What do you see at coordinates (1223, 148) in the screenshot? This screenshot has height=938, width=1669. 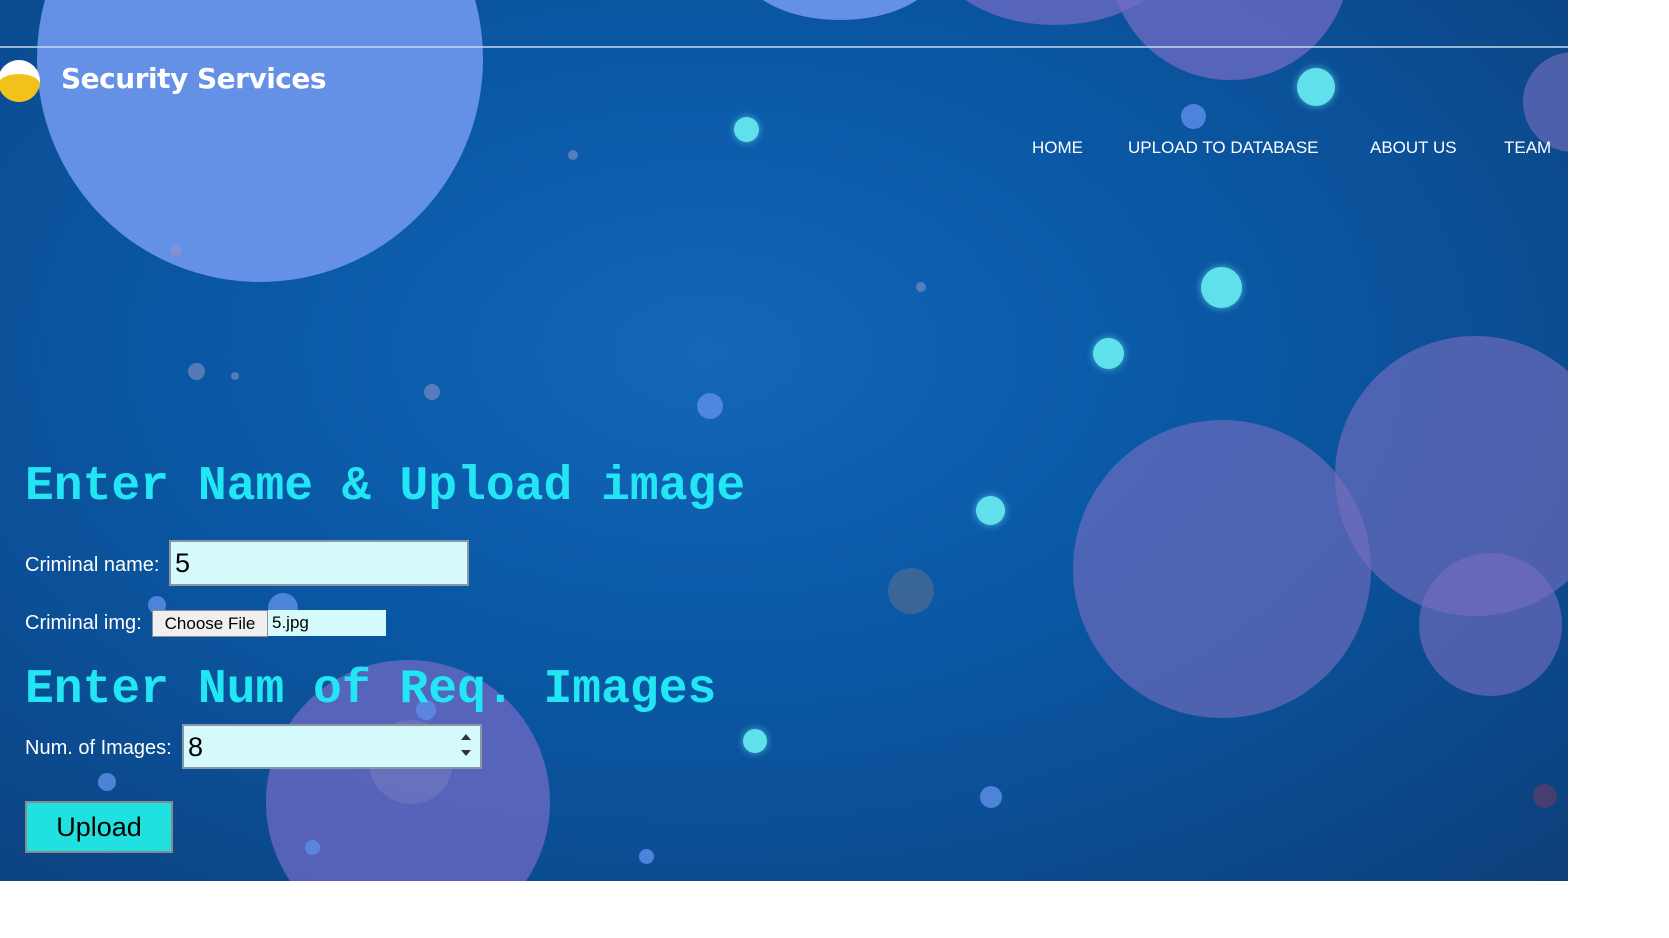 I see `nav-upload-to-database: UPLOAD TO DATABASE` at bounding box center [1223, 148].